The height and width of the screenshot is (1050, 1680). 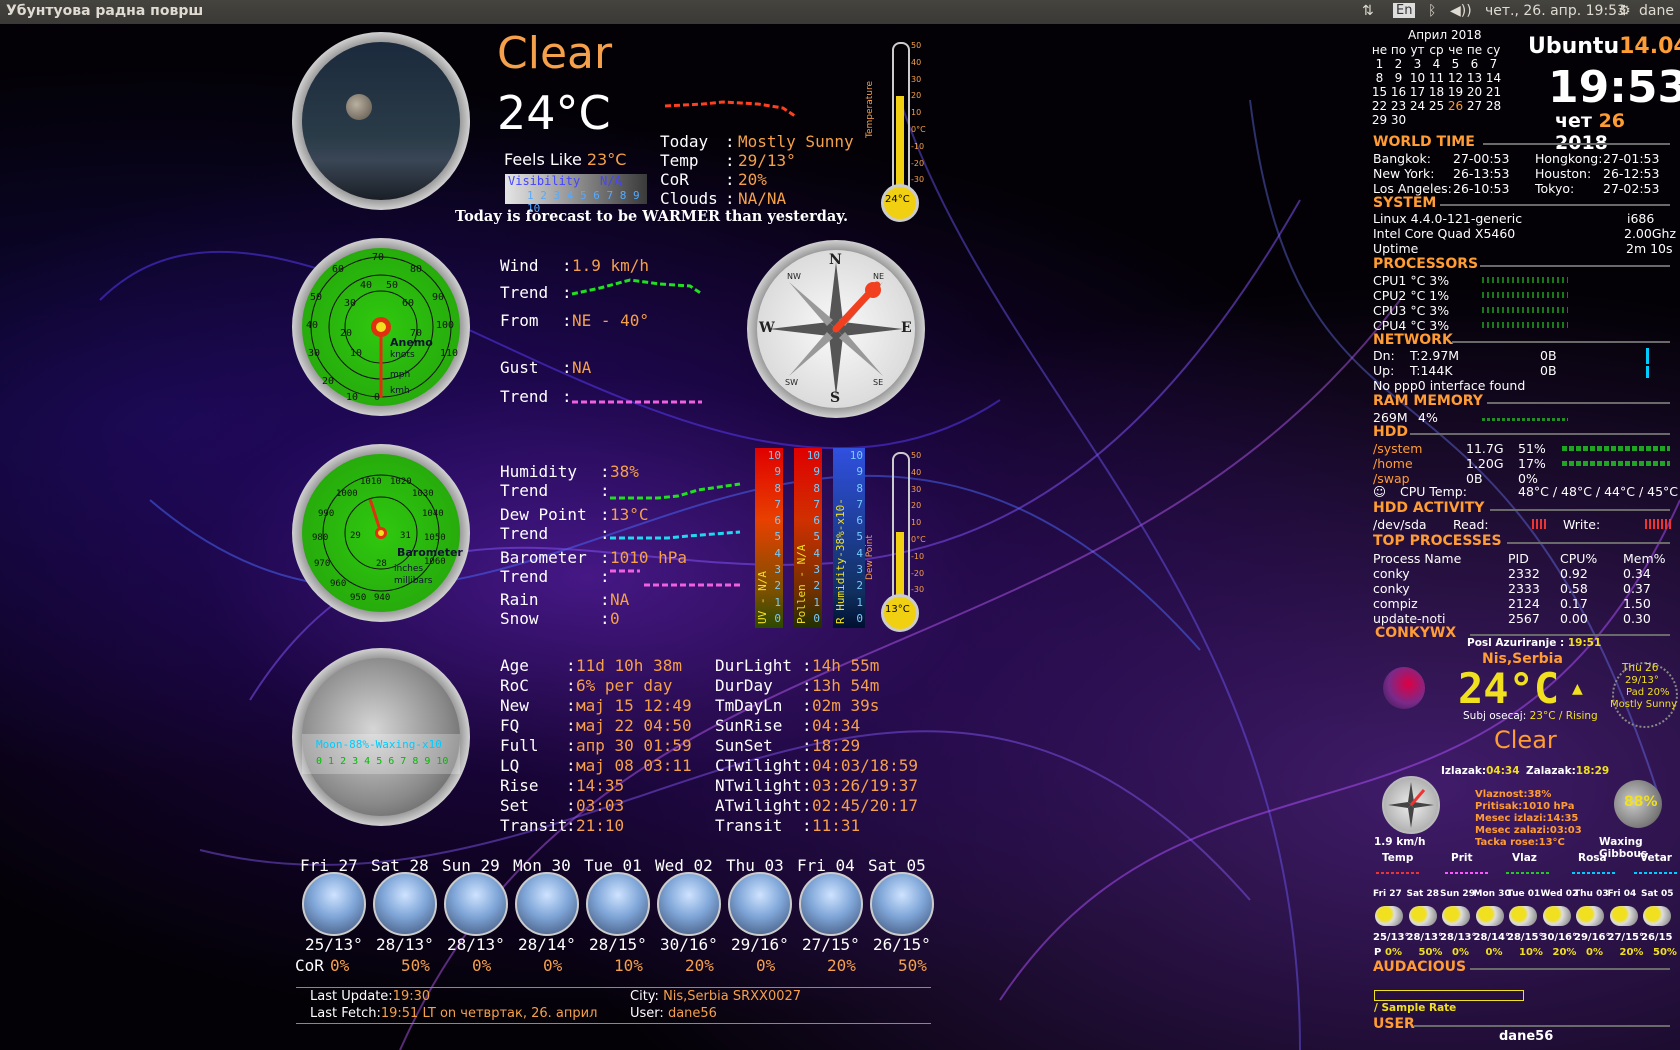 What do you see at coordinates (1417, 106) in the screenshot?
I see `calendar-day: 24` at bounding box center [1417, 106].